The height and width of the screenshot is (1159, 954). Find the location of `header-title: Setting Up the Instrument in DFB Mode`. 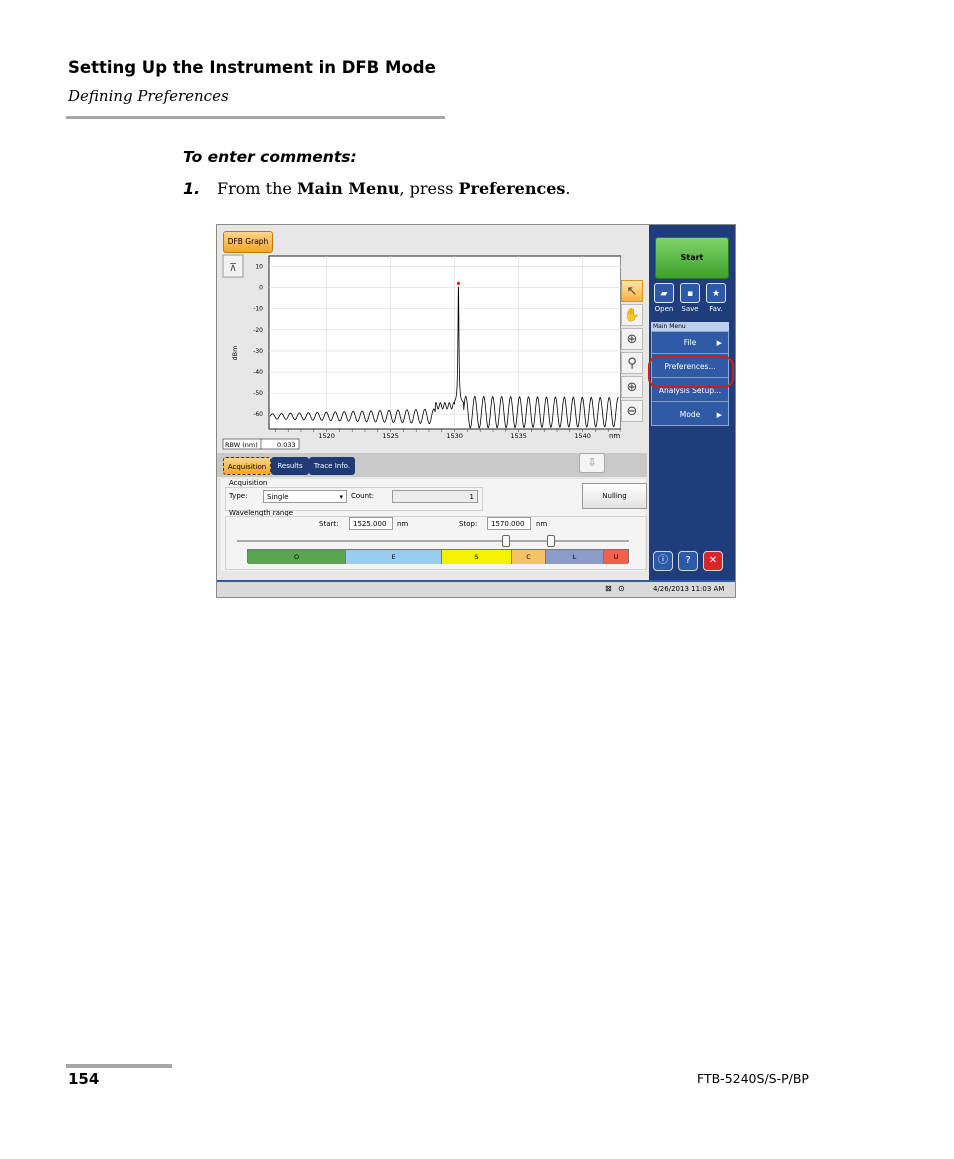

header-title: Setting Up the Instrument in DFB Mode is located at coordinates (252, 67).